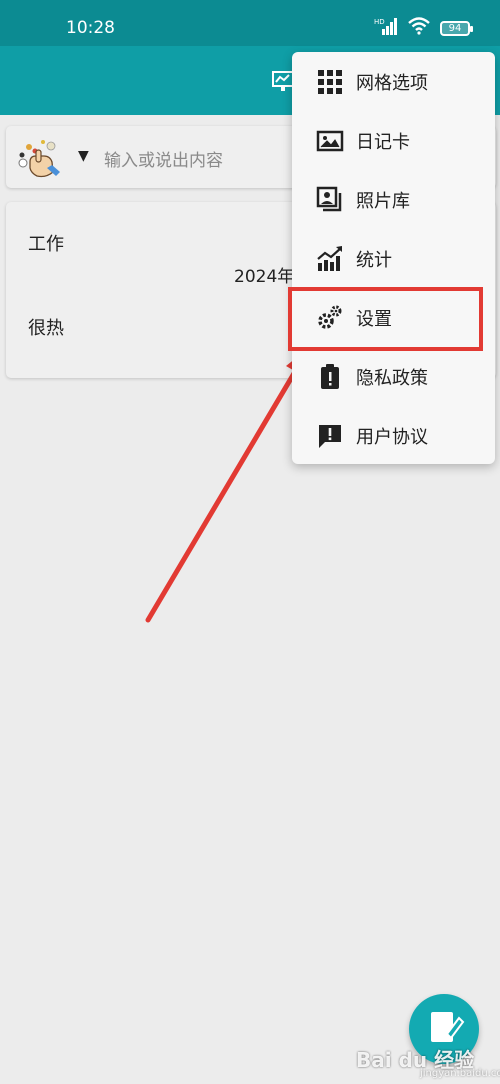  What do you see at coordinates (330, 141) in the screenshot?
I see `image-card-icon` at bounding box center [330, 141].